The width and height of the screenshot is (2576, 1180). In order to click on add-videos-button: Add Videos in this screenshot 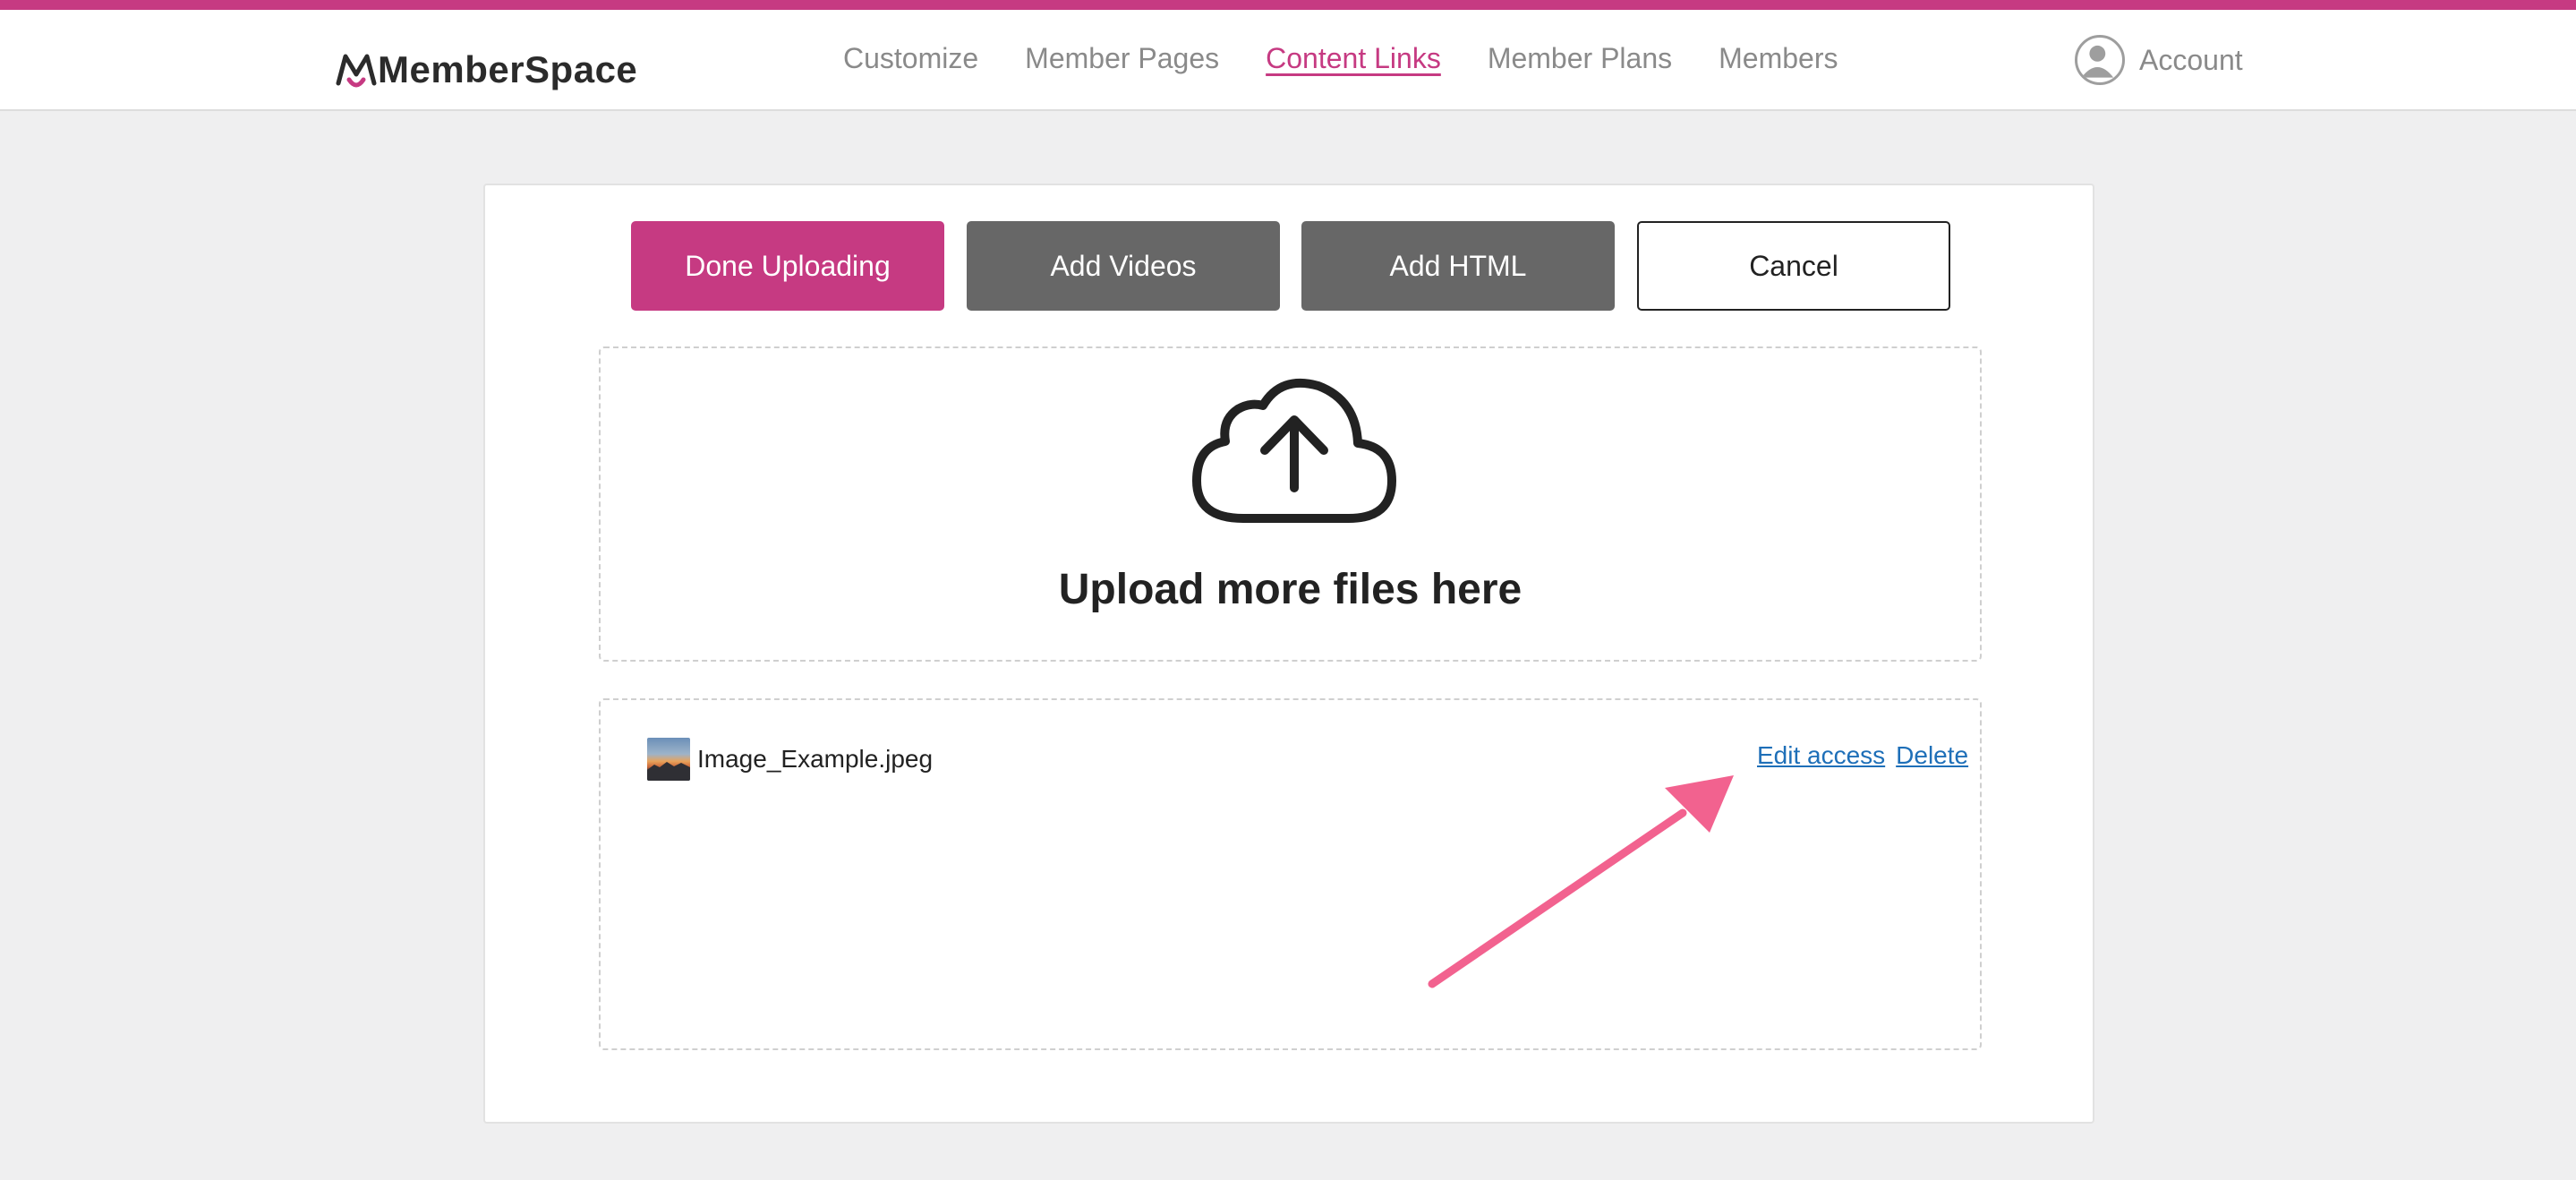, I will do `click(1123, 266)`.